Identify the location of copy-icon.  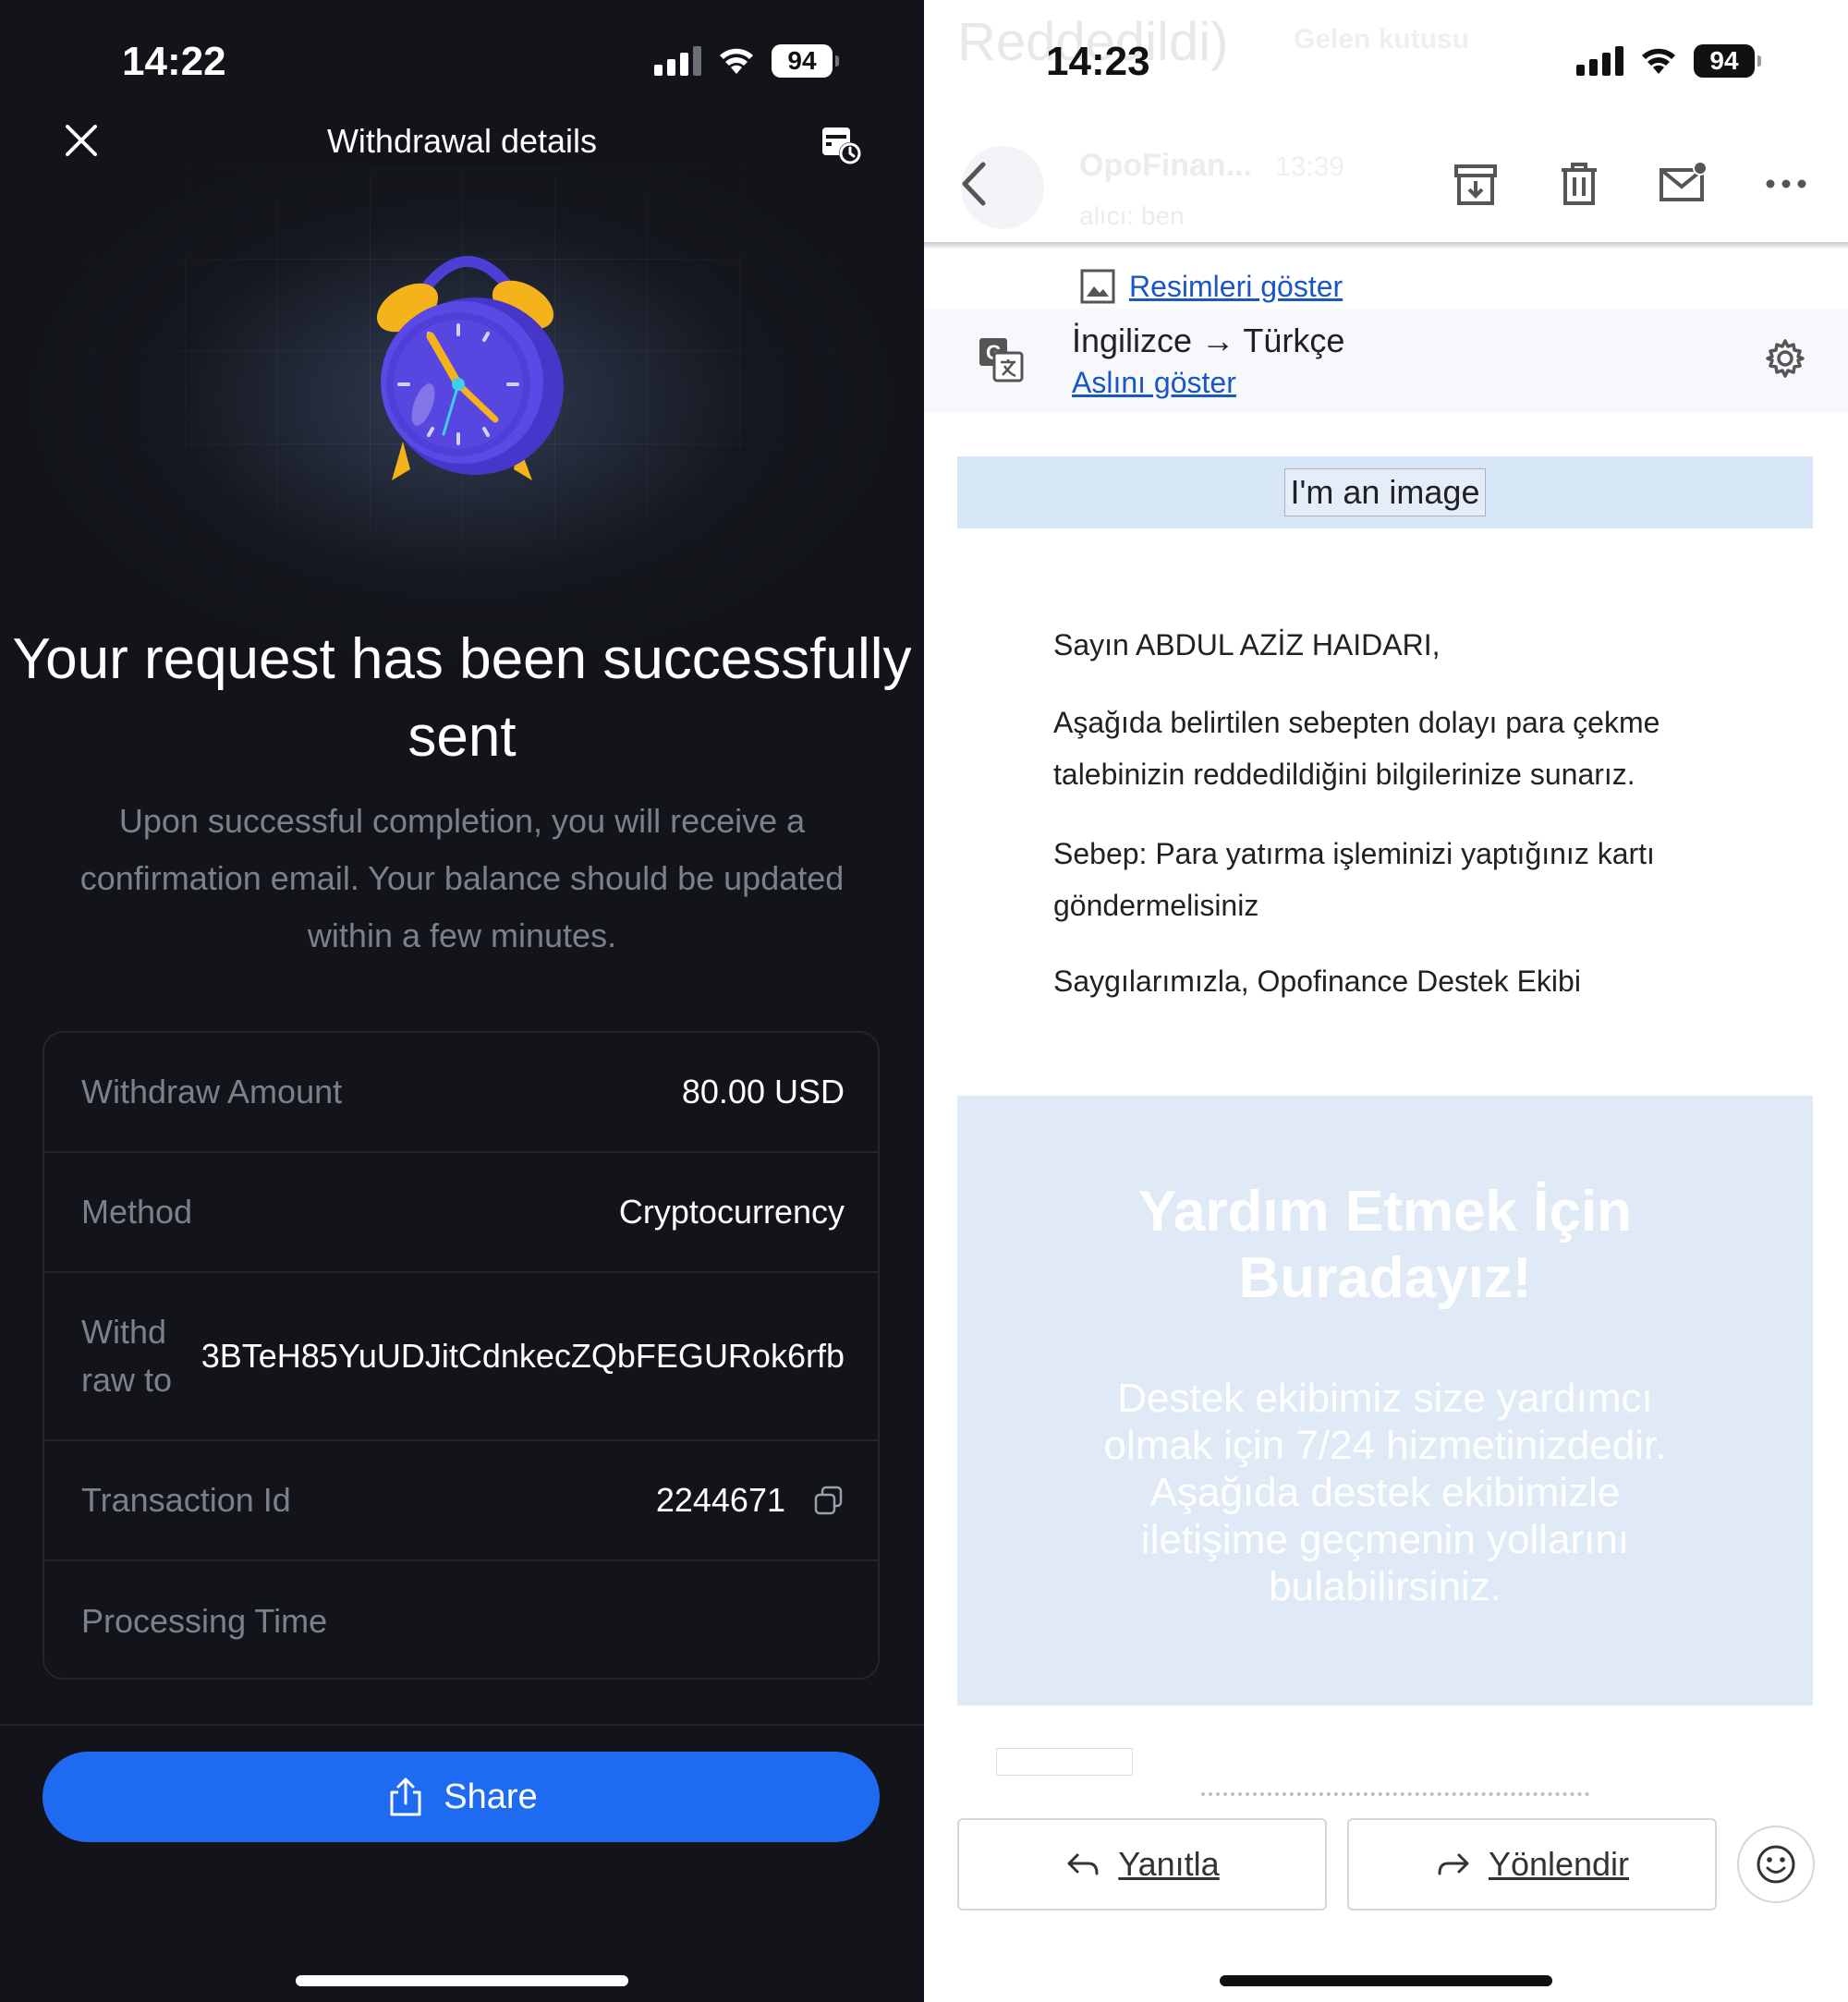
(829, 1500).